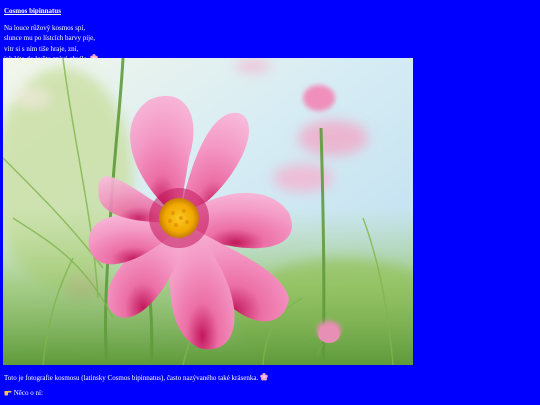  I want to click on poem-line-2: slunce mu po lístcích barvy pije,, so click(49, 38).